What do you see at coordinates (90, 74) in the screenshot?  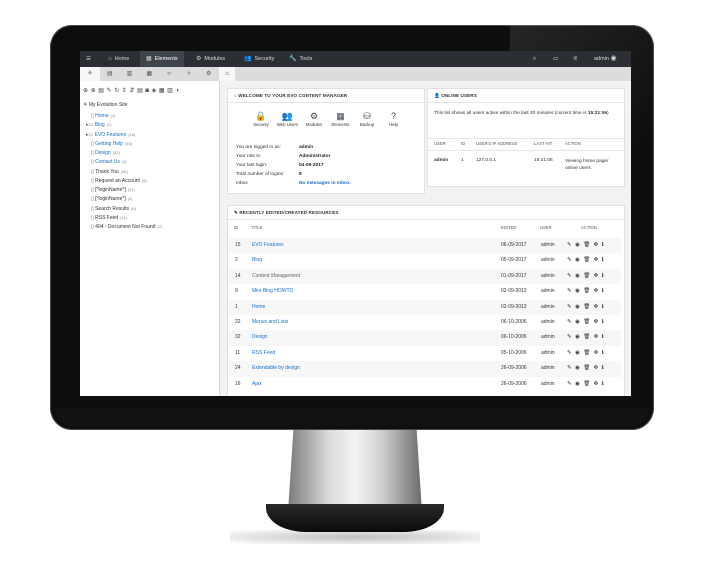 I see `tab-sitemap-icon: ⚘` at bounding box center [90, 74].